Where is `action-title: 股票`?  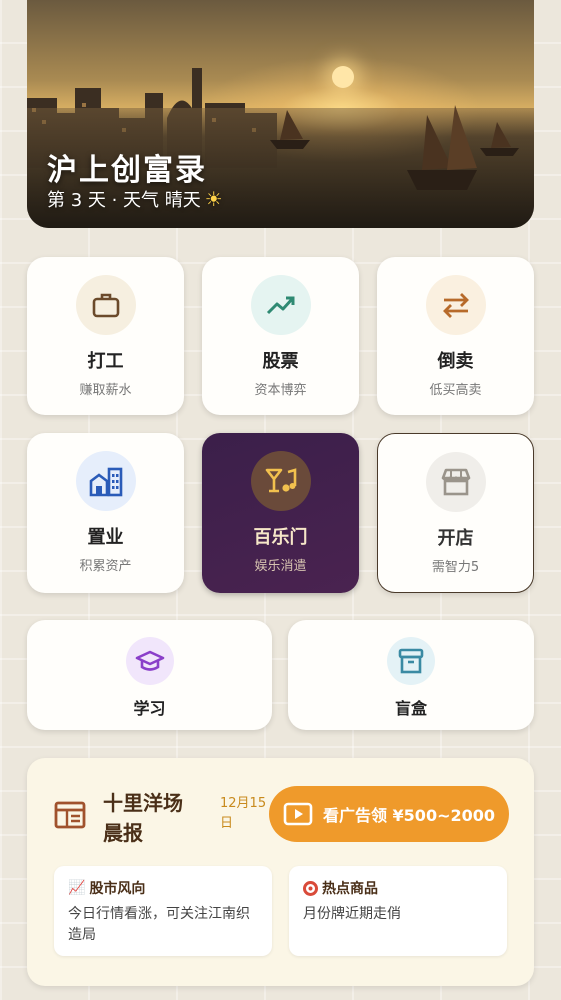 action-title: 股票 is located at coordinates (280, 361).